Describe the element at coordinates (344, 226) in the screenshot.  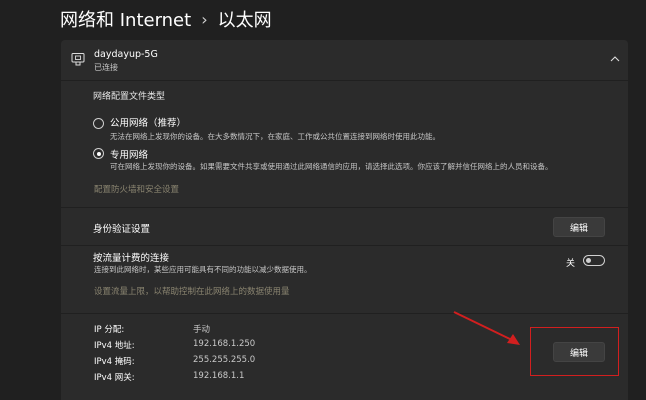
I see `auth-settings-row: 身份验证设置 编辑` at that location.